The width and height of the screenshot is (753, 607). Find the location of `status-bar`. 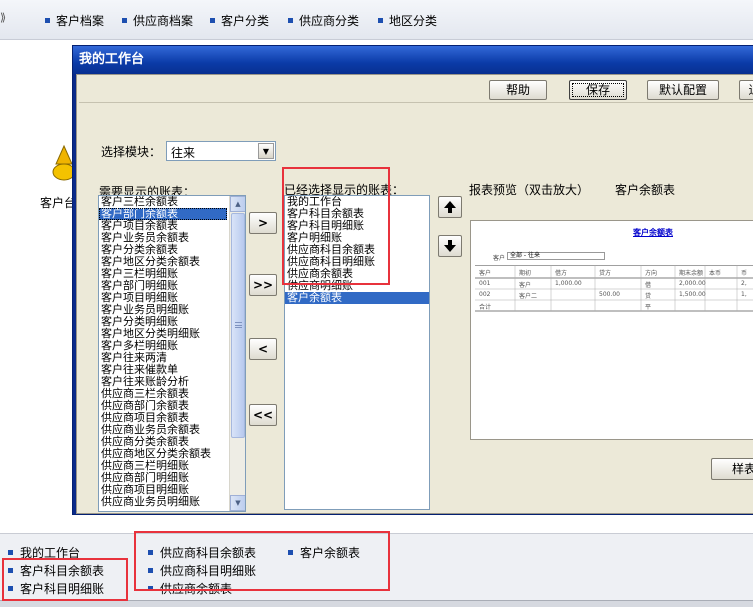

status-bar is located at coordinates (376, 603).